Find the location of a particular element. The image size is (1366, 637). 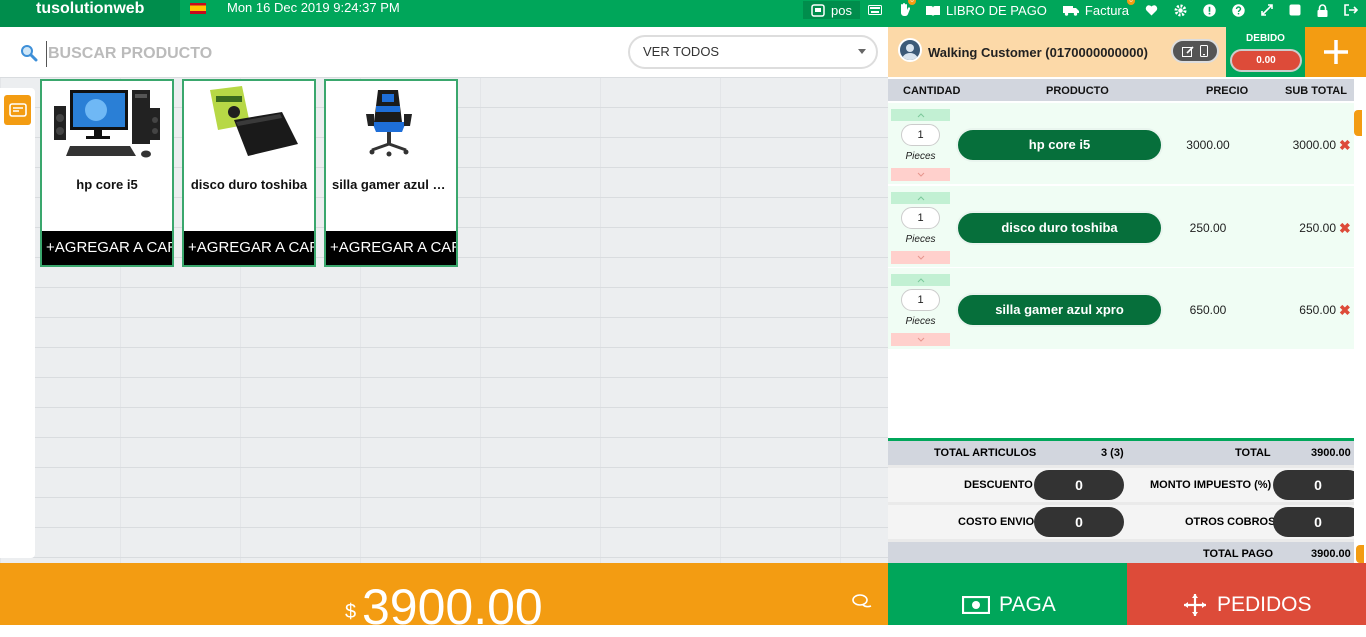

hand-icon is located at coordinates (906, 10).